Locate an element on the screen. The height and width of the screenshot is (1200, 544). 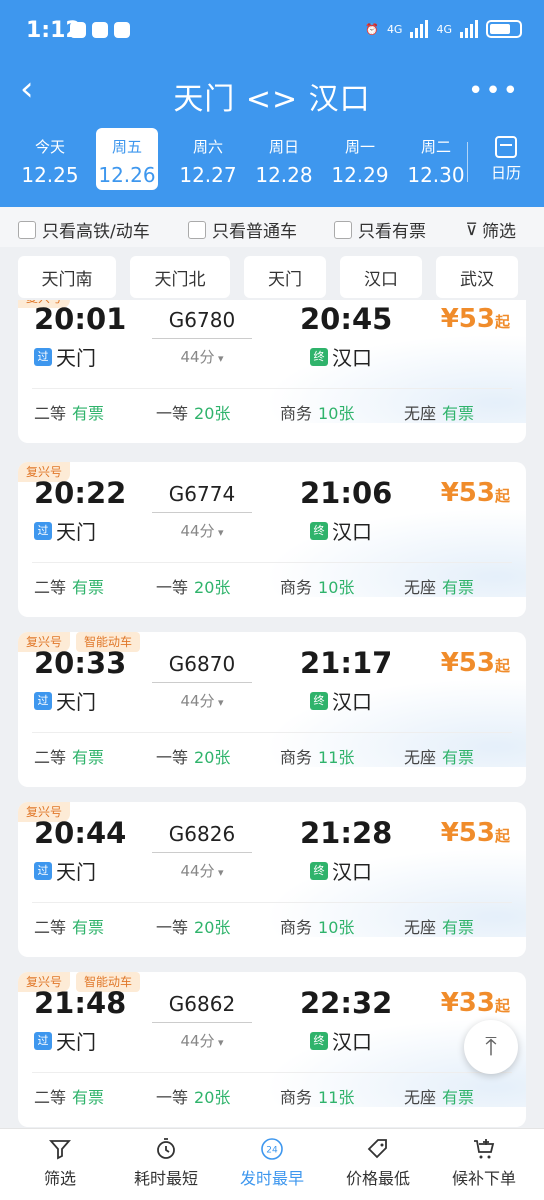
calendar-button: 日历 is located at coordinates (506, 159).